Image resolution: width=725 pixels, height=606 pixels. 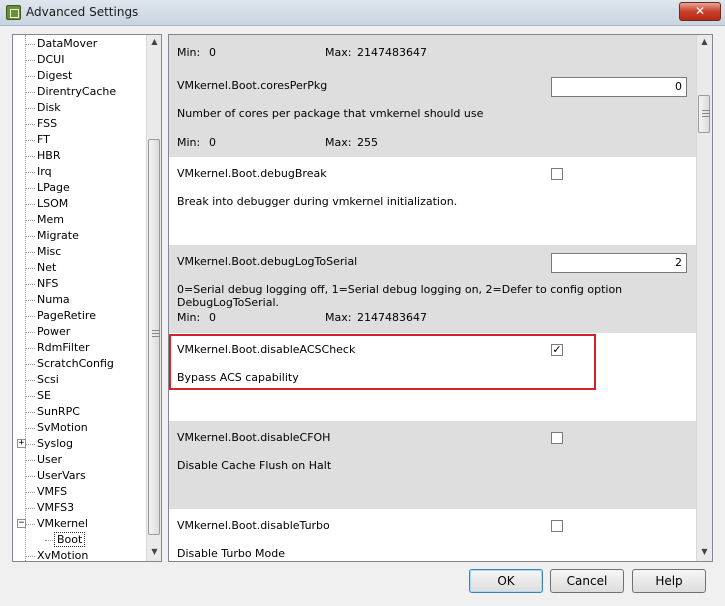 I want to click on tree-item-label: Power, so click(x=54, y=331).